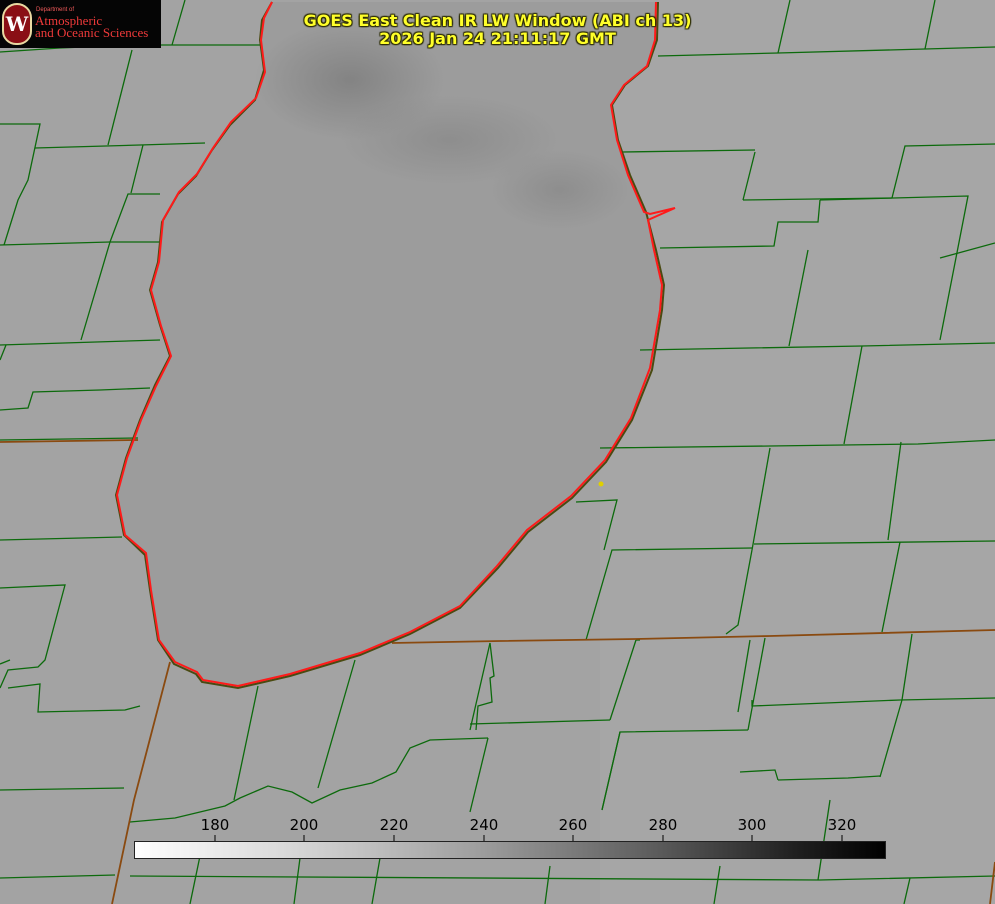 The image size is (995, 904). I want to click on colorbar-tick-label: 240, so click(484, 825).